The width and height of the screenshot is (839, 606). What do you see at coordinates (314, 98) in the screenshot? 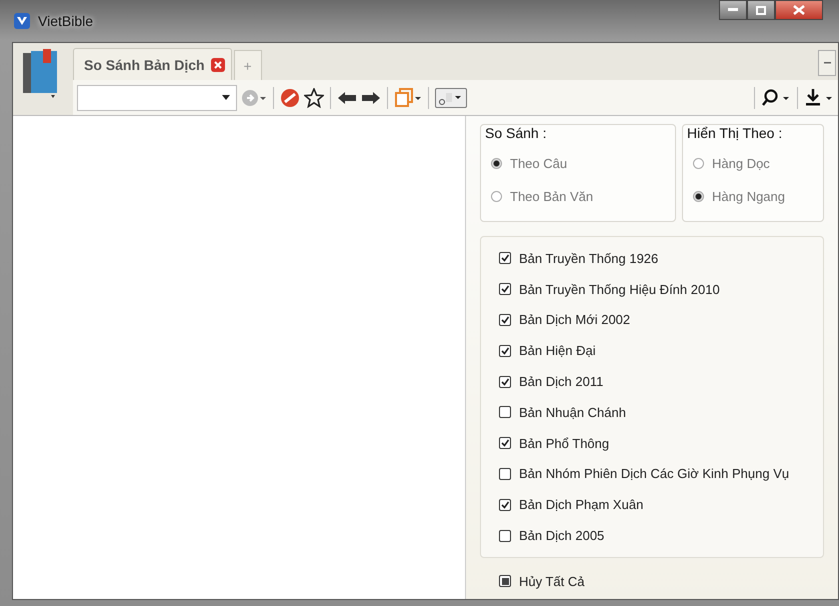
I see `star-icon` at bounding box center [314, 98].